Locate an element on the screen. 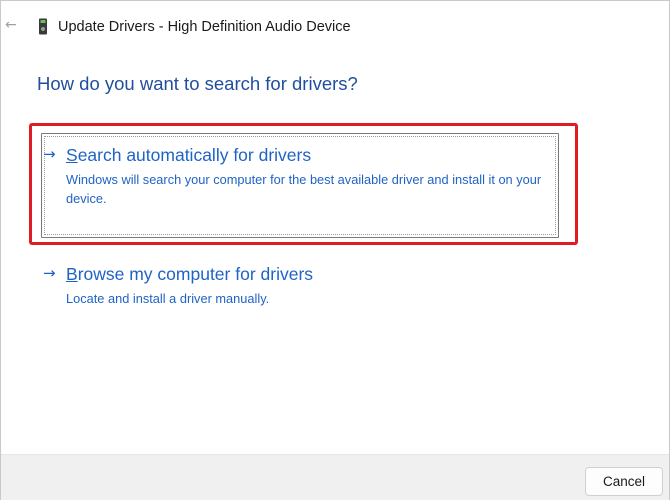  dialog-footer: Cancel is located at coordinates (335, 477).